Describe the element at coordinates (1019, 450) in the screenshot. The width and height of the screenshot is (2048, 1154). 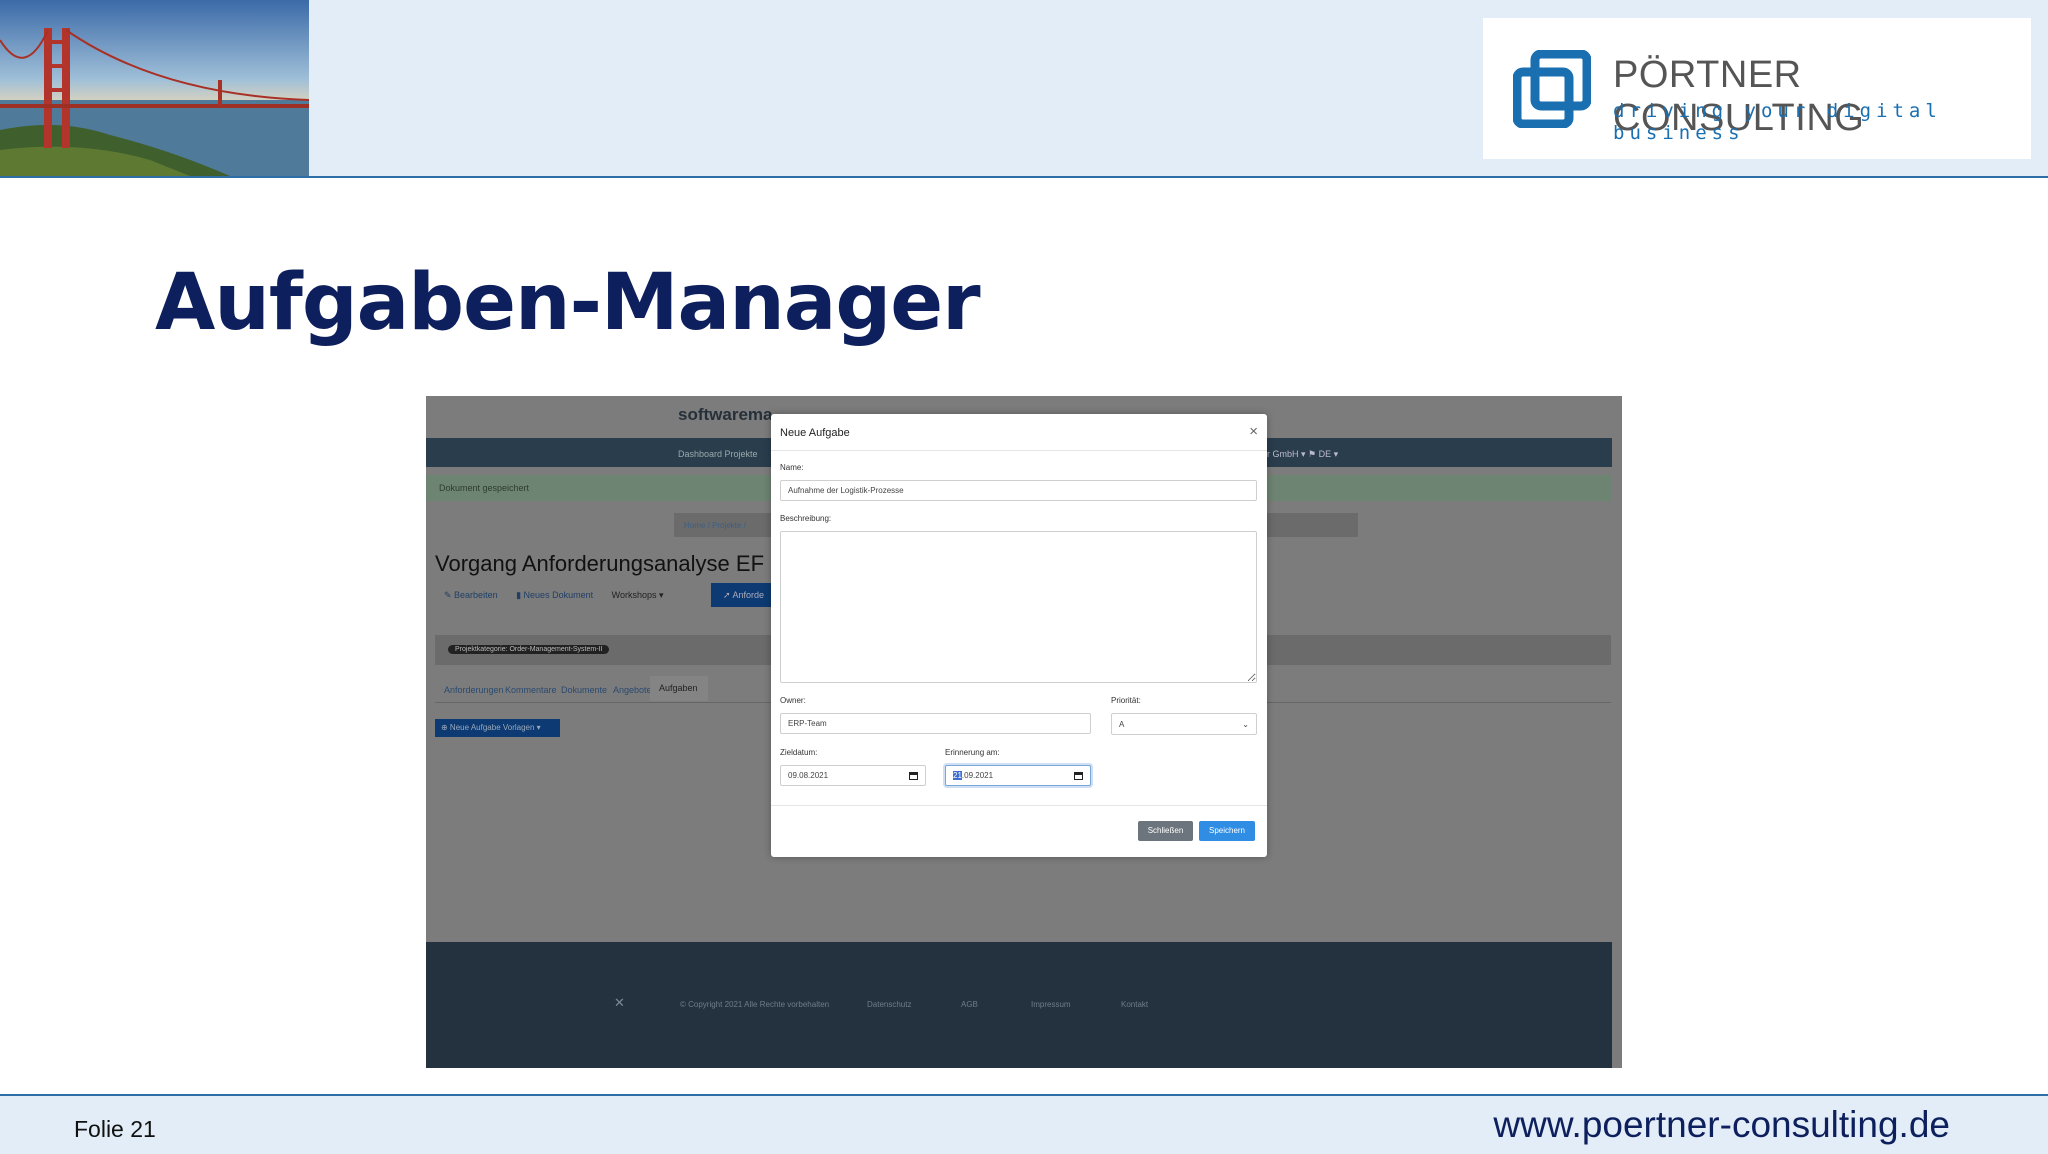
I see `modal-header-divider` at that location.